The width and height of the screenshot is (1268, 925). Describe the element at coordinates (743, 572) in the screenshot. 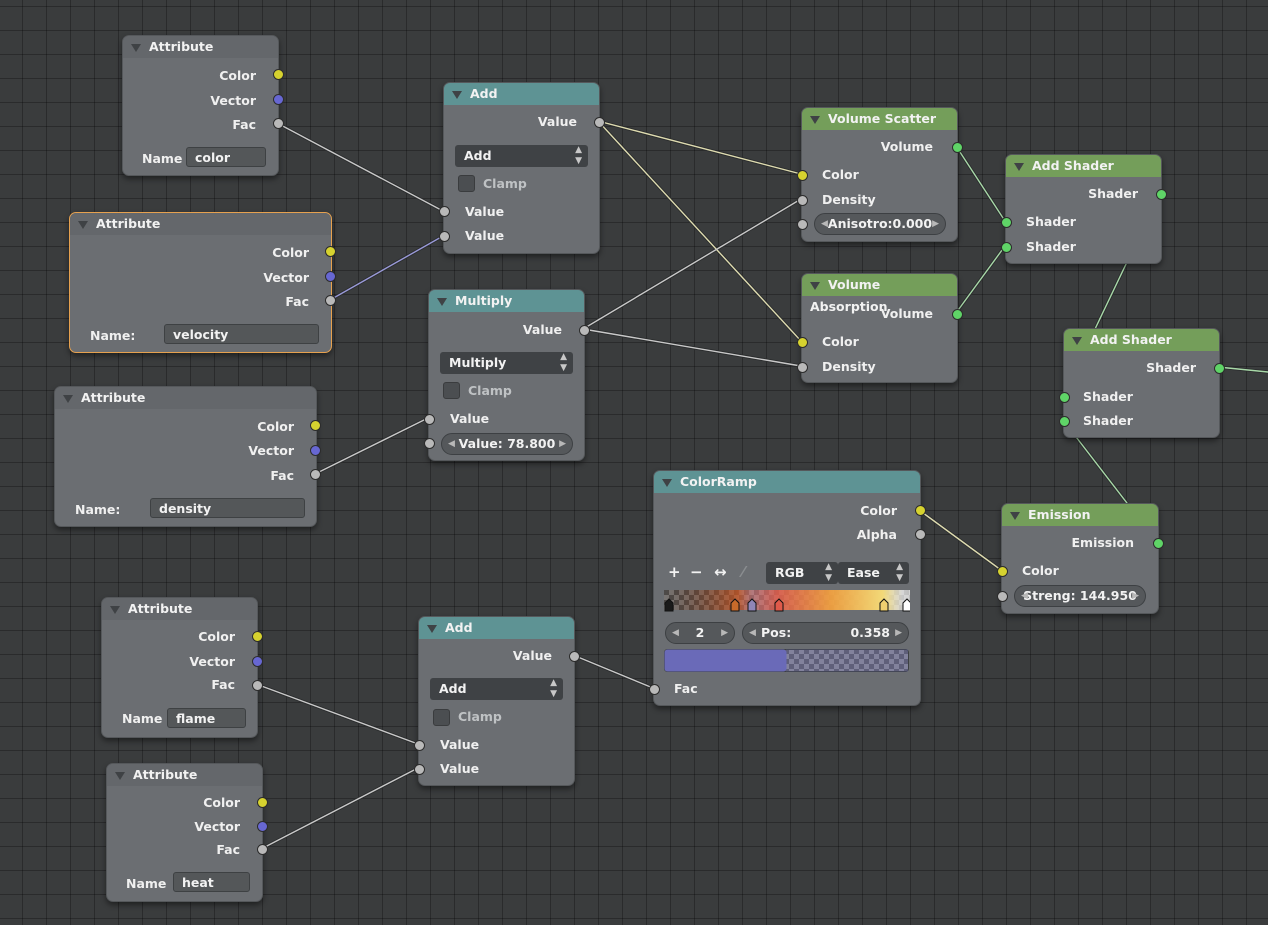

I see `eyedropper-icon: ⁄` at that location.